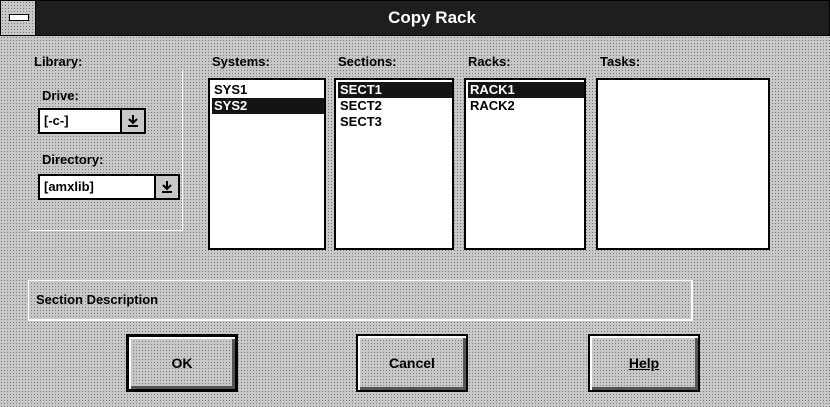  Describe the element at coordinates (73, 159) in the screenshot. I see `directory-label: Directory:` at that location.